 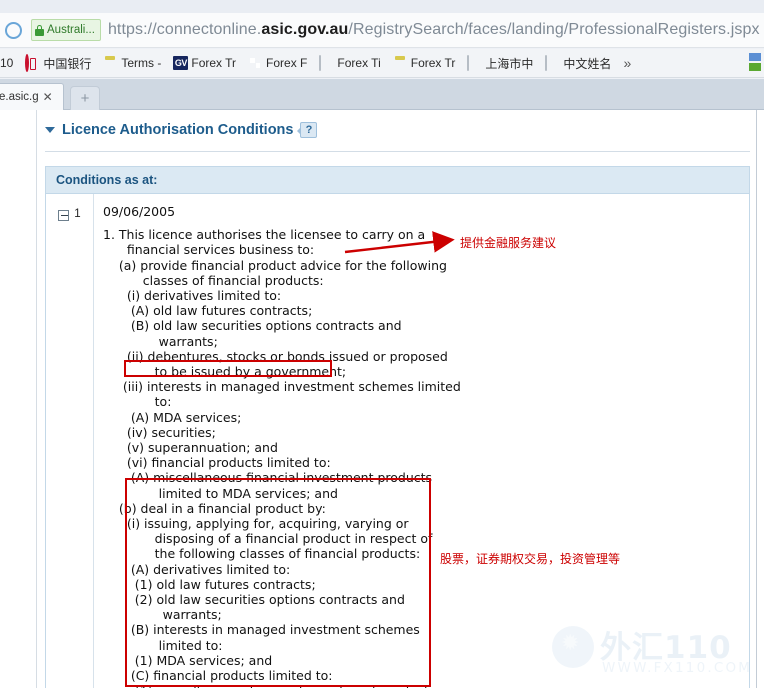 What do you see at coordinates (509, 63) in the screenshot?
I see `bookmark-label: 上海市中` at bounding box center [509, 63].